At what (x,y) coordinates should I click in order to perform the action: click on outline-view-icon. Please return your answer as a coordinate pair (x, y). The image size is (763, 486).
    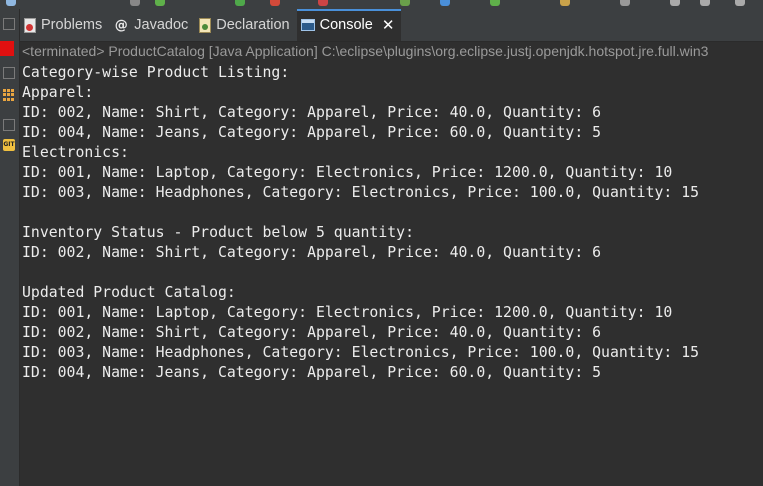
    Looking at the image, I should click on (9, 95).